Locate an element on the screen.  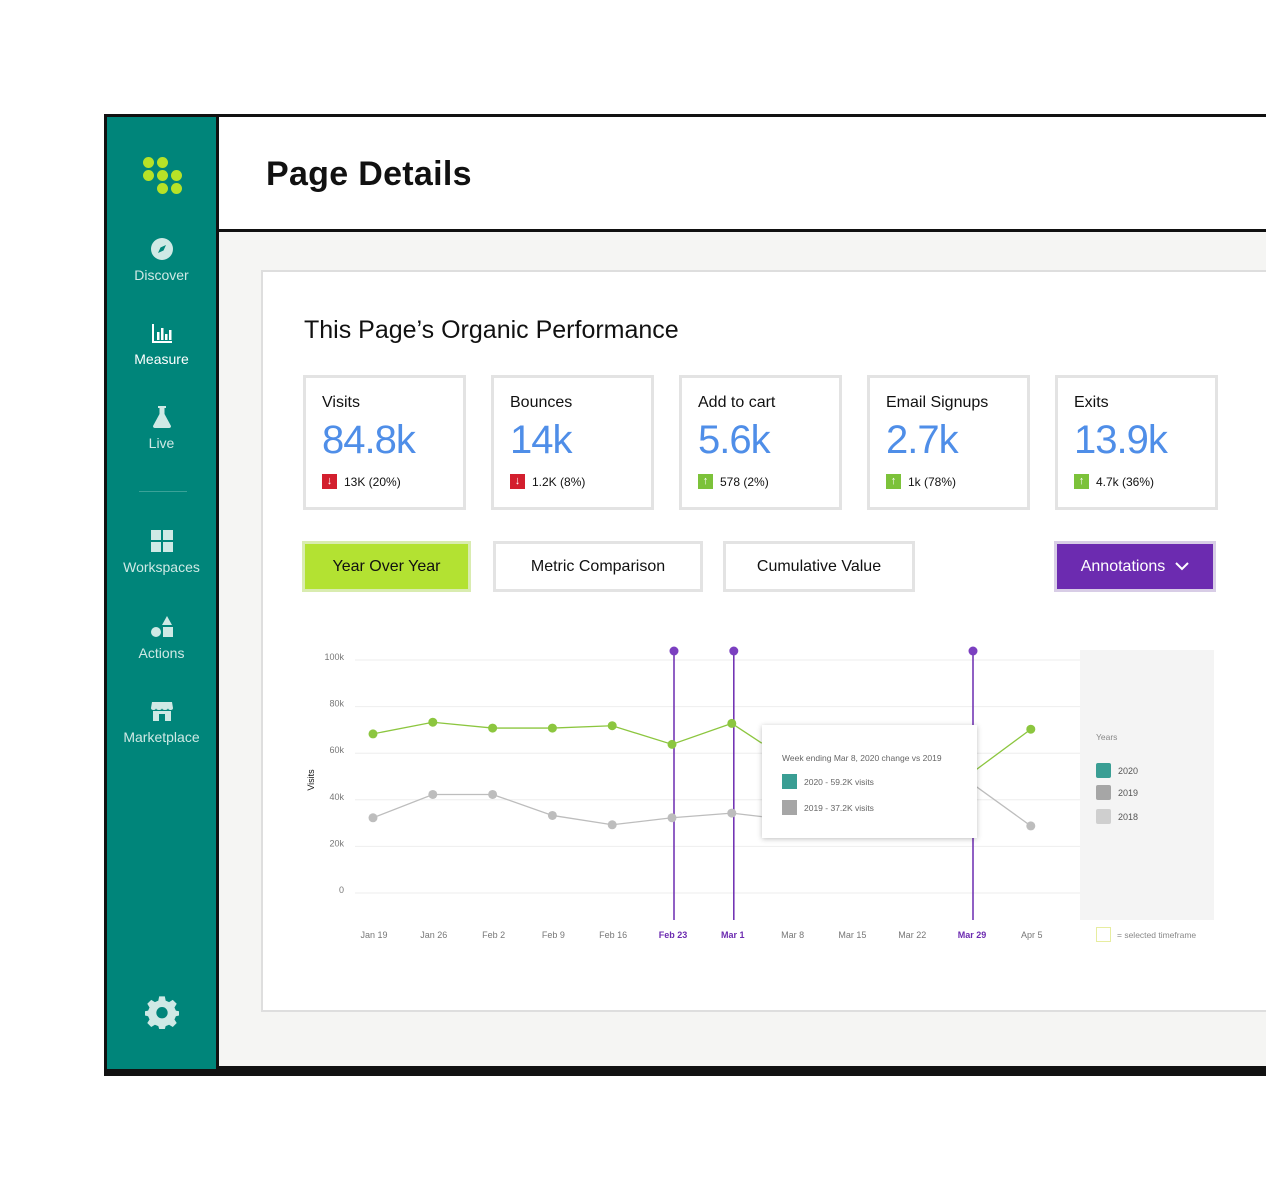
x-tick-label: Mar 1 is located at coordinates (733, 935).